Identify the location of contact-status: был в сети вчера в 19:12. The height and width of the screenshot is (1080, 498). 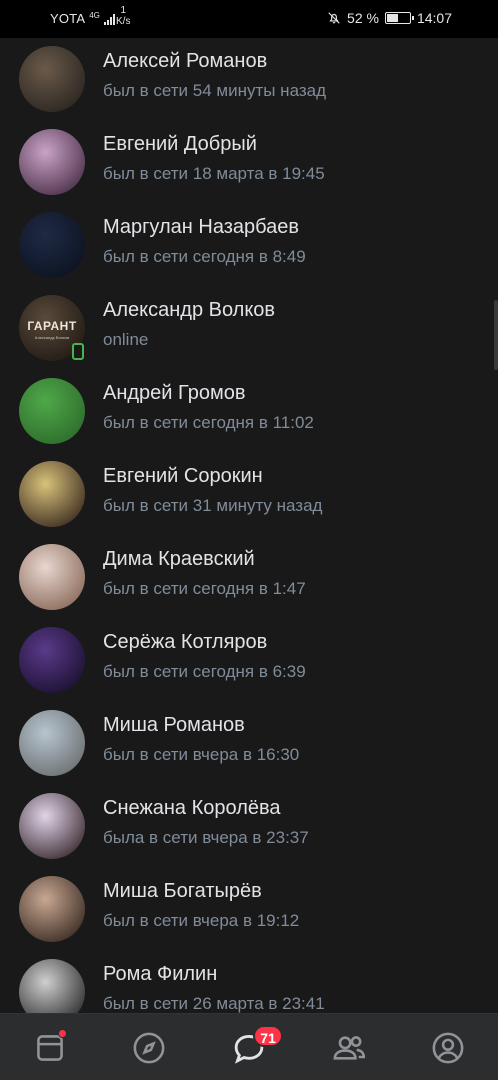
(201, 920).